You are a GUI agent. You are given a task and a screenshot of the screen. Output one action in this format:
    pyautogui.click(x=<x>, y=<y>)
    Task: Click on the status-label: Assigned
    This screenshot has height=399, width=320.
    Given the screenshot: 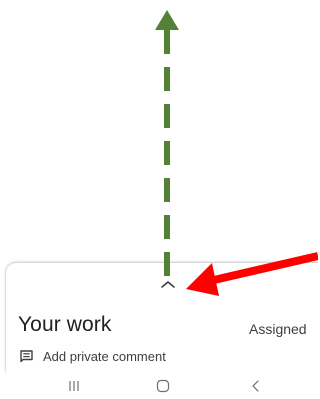 What is the action you would take?
    pyautogui.click(x=278, y=329)
    